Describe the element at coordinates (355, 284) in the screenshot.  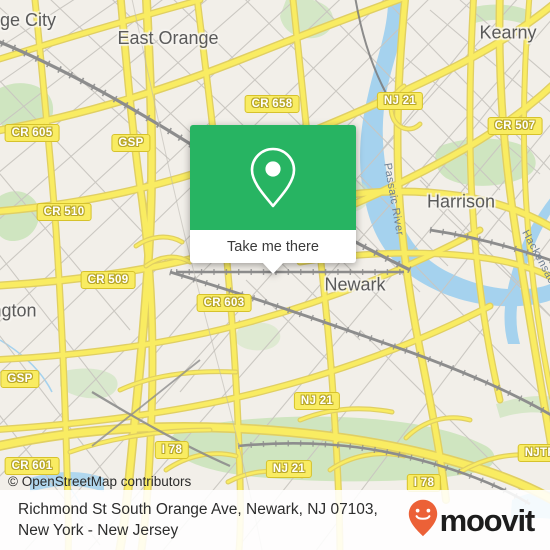
I see `place-label-newark: Newark` at that location.